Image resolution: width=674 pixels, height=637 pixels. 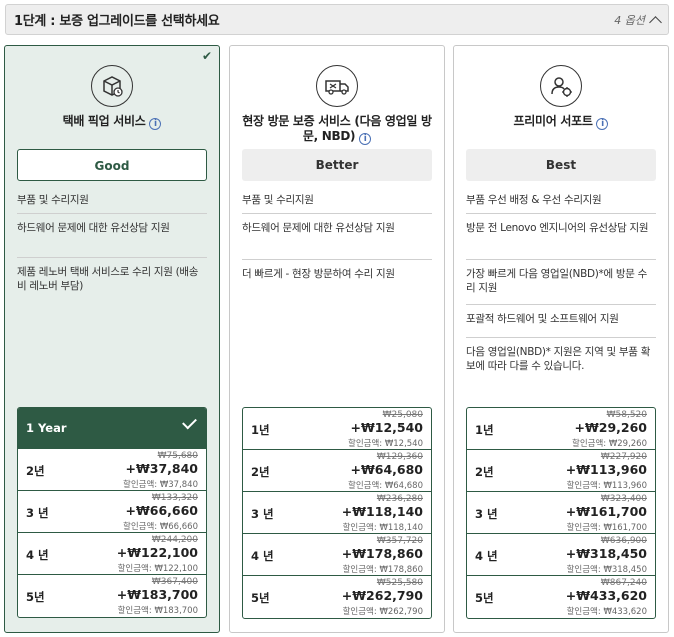 What do you see at coordinates (561, 165) in the screenshot?
I see `tier-badge: Best` at bounding box center [561, 165].